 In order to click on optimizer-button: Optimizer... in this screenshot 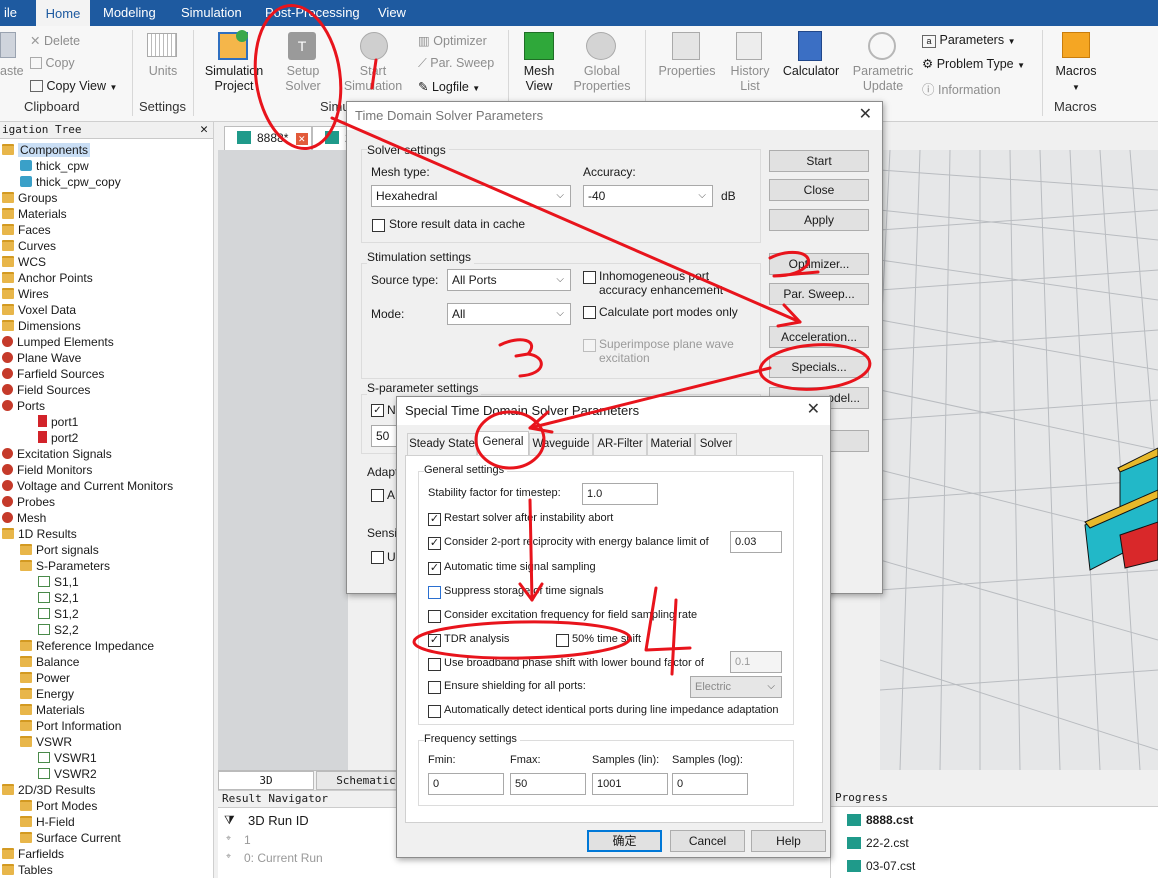, I will do `click(819, 264)`.